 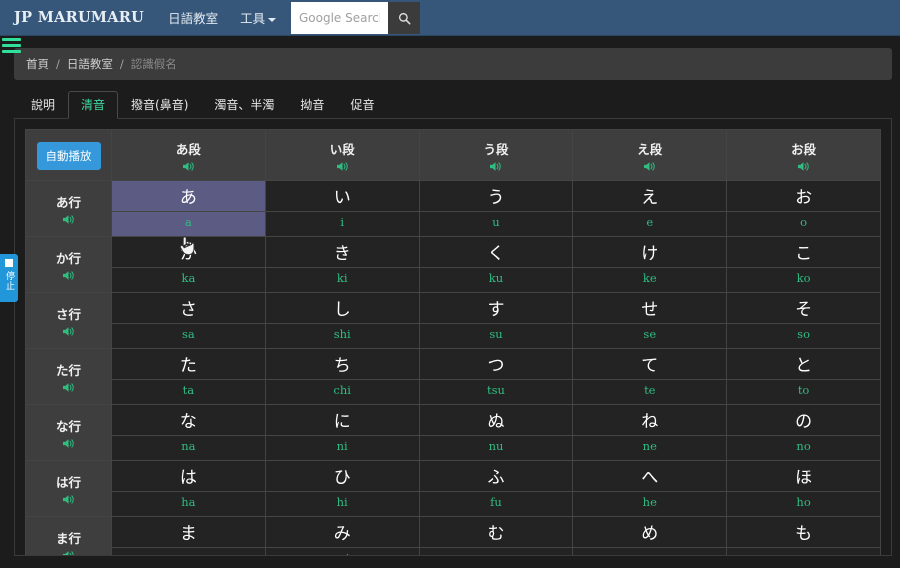 What do you see at coordinates (496, 551) in the screenshot?
I see `romaji-cell: mu` at bounding box center [496, 551].